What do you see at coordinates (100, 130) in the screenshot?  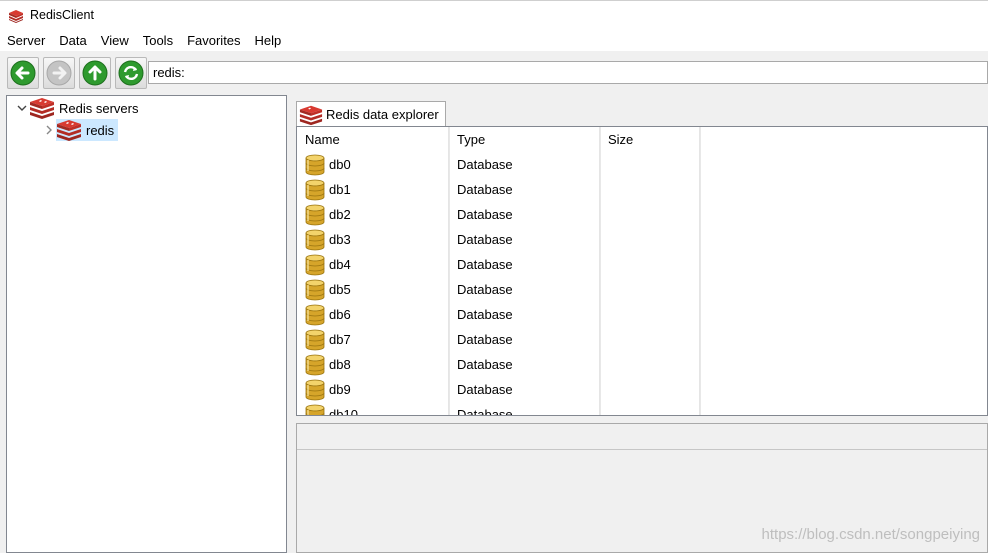 I see `tree-label-redis: redis` at bounding box center [100, 130].